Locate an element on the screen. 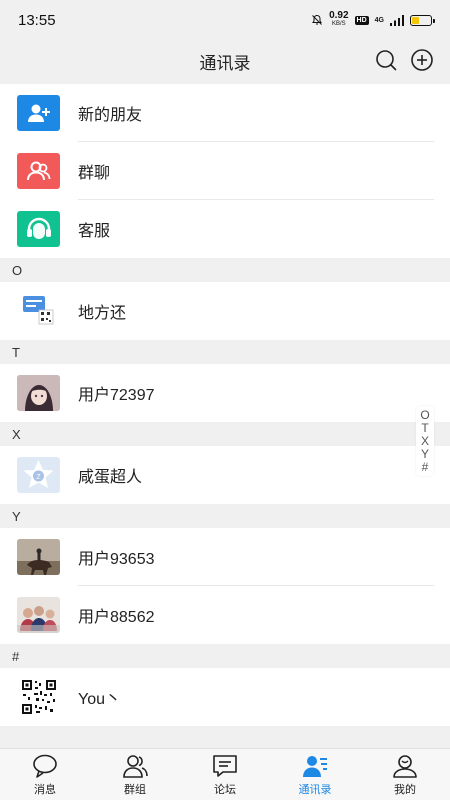 The width and height of the screenshot is (450, 800). header: 通讯录 is located at coordinates (225, 61).